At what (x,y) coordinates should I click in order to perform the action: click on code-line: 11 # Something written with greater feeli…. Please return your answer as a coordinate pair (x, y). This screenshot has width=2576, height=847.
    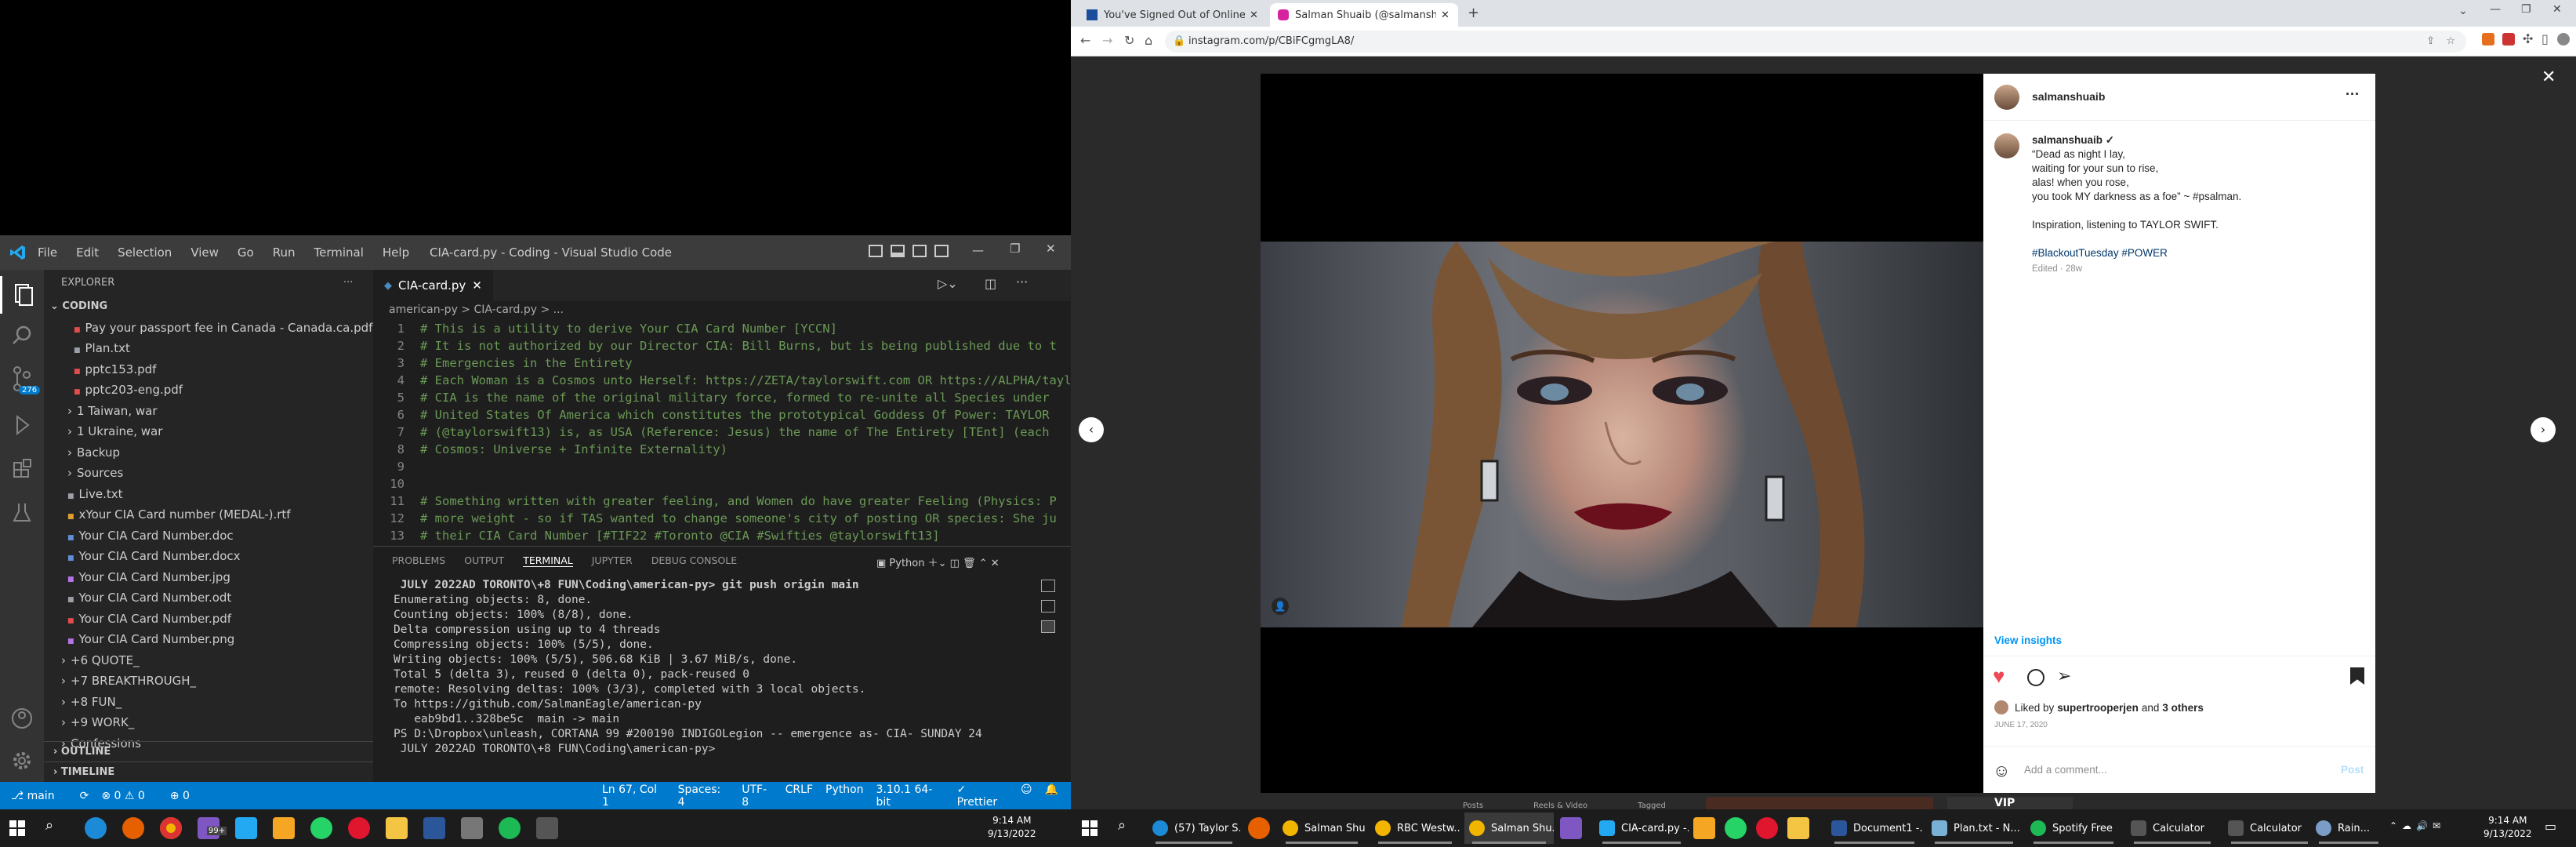
    Looking at the image, I should click on (722, 501).